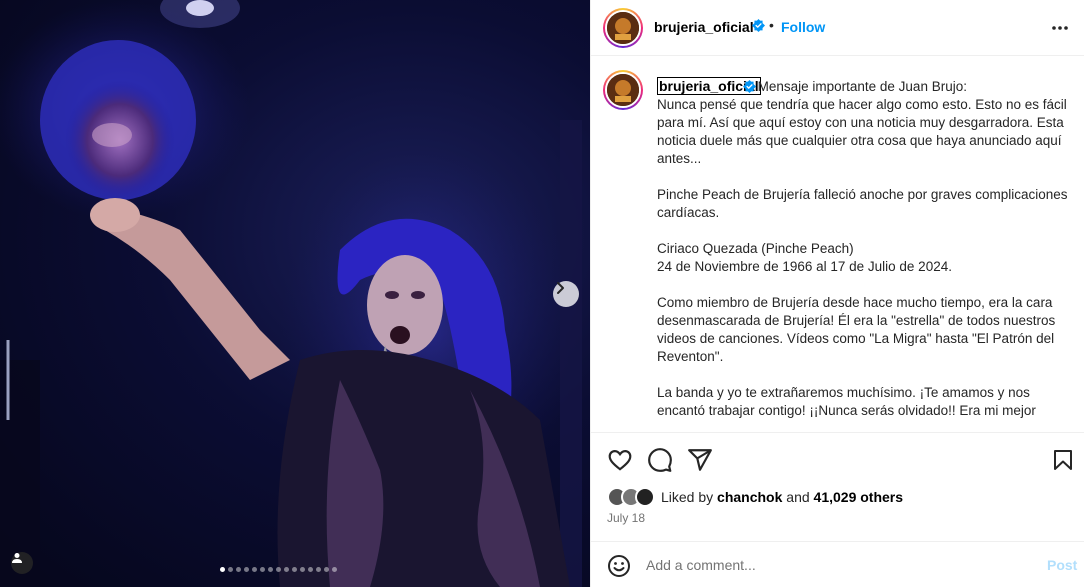 This screenshot has width=1084, height=587. What do you see at coordinates (619, 566) in the screenshot?
I see `emoji-icon` at bounding box center [619, 566].